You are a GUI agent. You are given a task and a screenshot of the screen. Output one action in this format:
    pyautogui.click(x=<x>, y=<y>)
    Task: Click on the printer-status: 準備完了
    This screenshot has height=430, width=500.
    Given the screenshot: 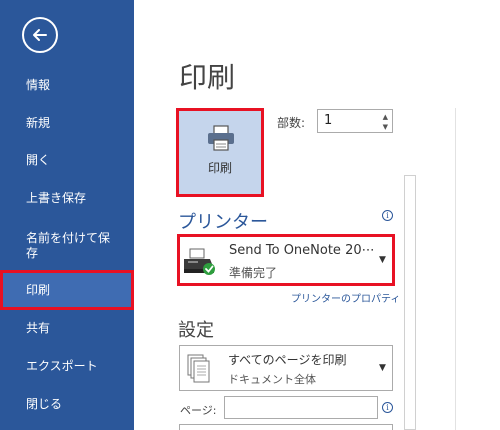 What is the action you would take?
    pyautogui.click(x=253, y=273)
    